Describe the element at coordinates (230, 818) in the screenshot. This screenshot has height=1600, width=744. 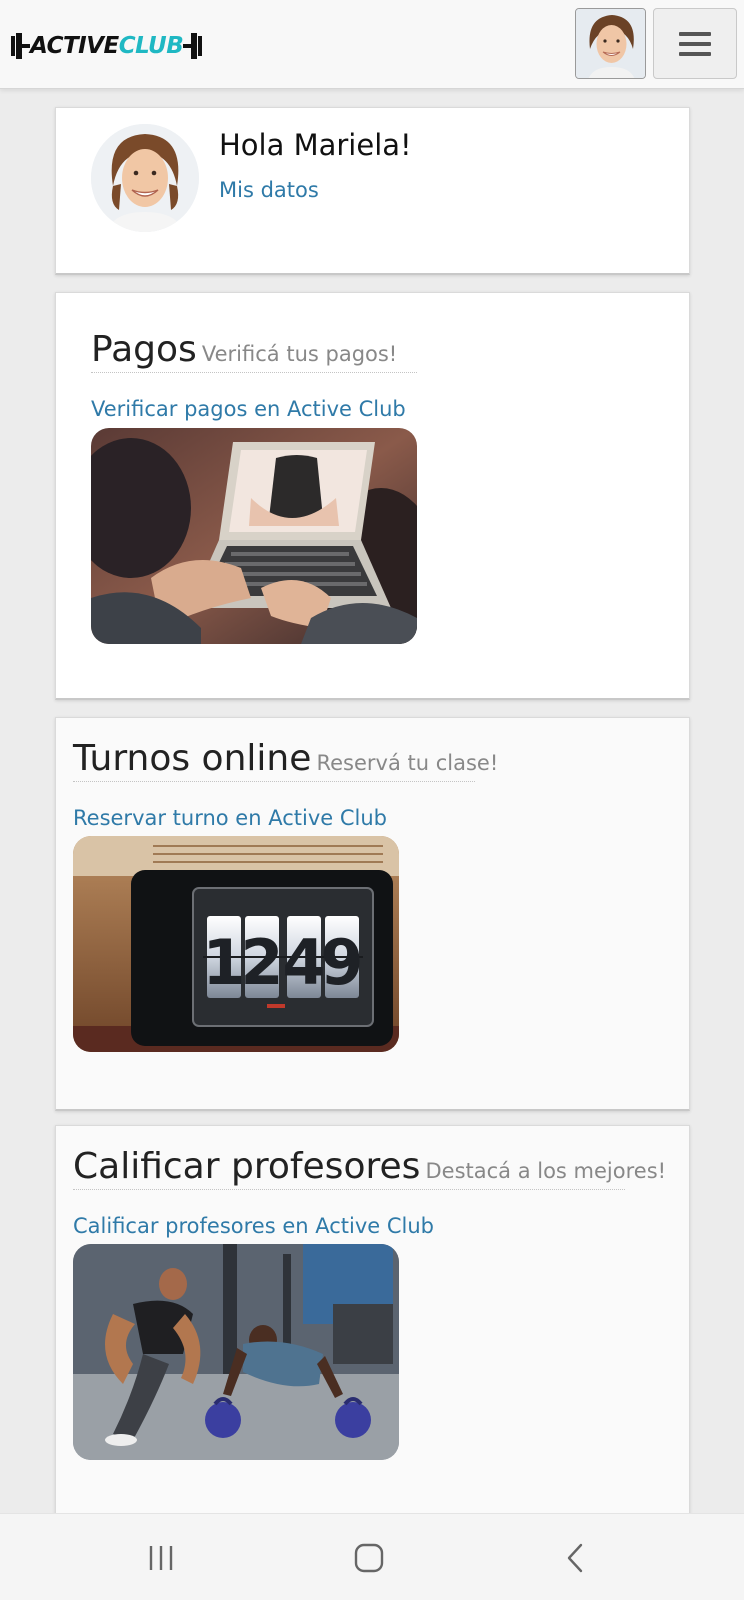
I see `book-shift-link: Reservar turno en Active Club` at that location.